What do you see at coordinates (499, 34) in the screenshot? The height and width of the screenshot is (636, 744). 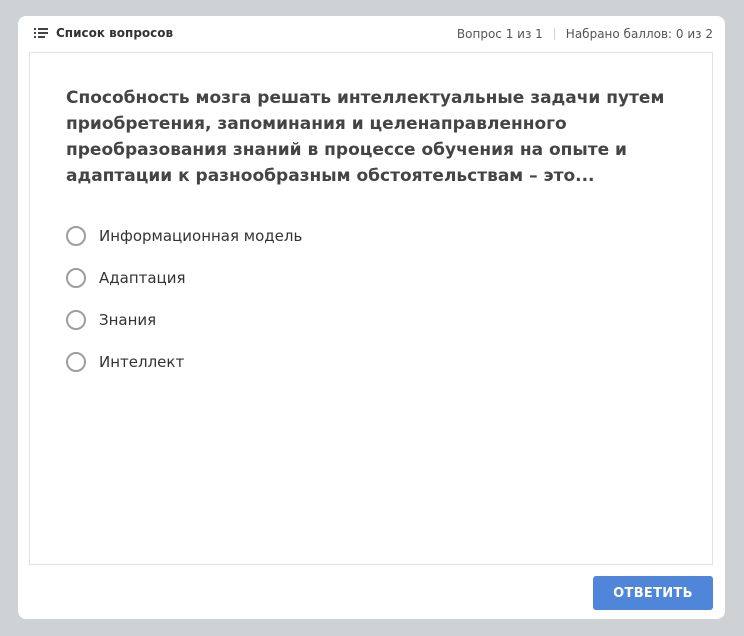 I see `question-counter: Вопрос 1 из 1` at bounding box center [499, 34].